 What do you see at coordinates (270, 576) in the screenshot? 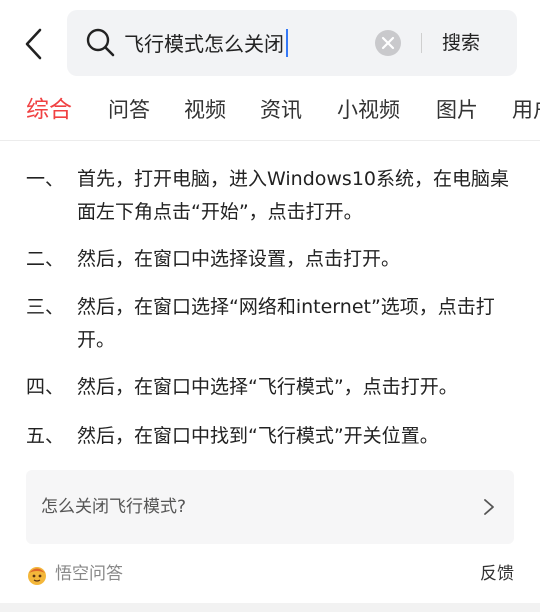
I see `answer-footer: 悟空问答 反馈` at bounding box center [270, 576].